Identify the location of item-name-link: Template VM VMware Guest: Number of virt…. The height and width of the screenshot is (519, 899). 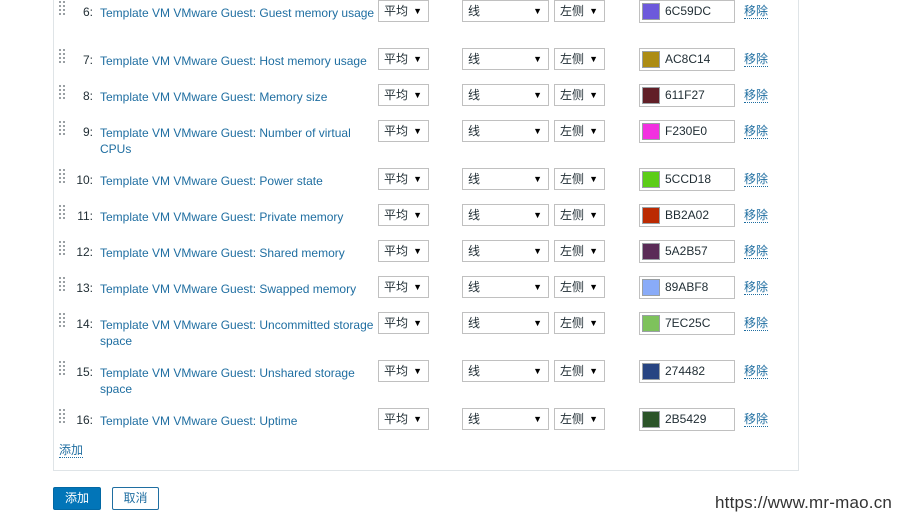
(240, 141).